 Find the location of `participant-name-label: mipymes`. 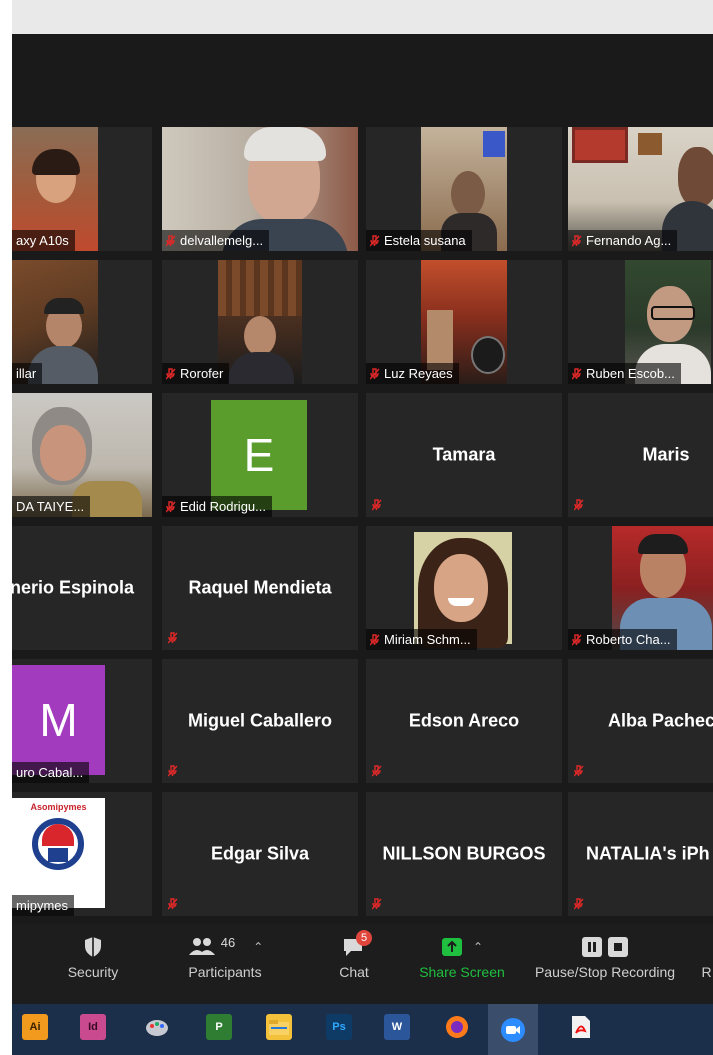

participant-name-label: mipymes is located at coordinates (43, 905).